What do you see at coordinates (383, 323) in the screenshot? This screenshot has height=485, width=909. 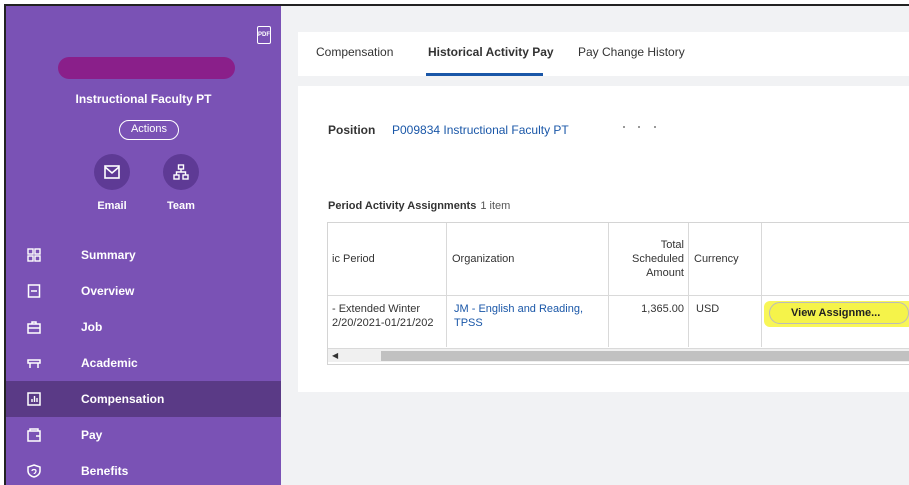 I see `cell-period-line2: 2/20/2021-01/21/202` at bounding box center [383, 323].